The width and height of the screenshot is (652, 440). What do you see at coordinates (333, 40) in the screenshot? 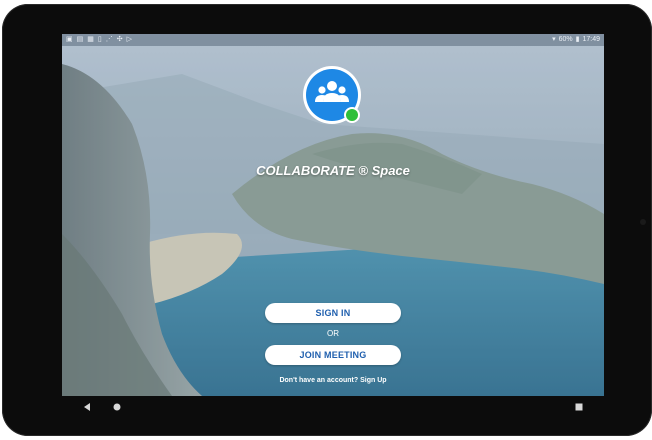
I see `status-bar: ▣ ▤ ▦ ▯ ⋰ ✣ ▷ ▾ 60% ▮ 17:49` at bounding box center [333, 40].